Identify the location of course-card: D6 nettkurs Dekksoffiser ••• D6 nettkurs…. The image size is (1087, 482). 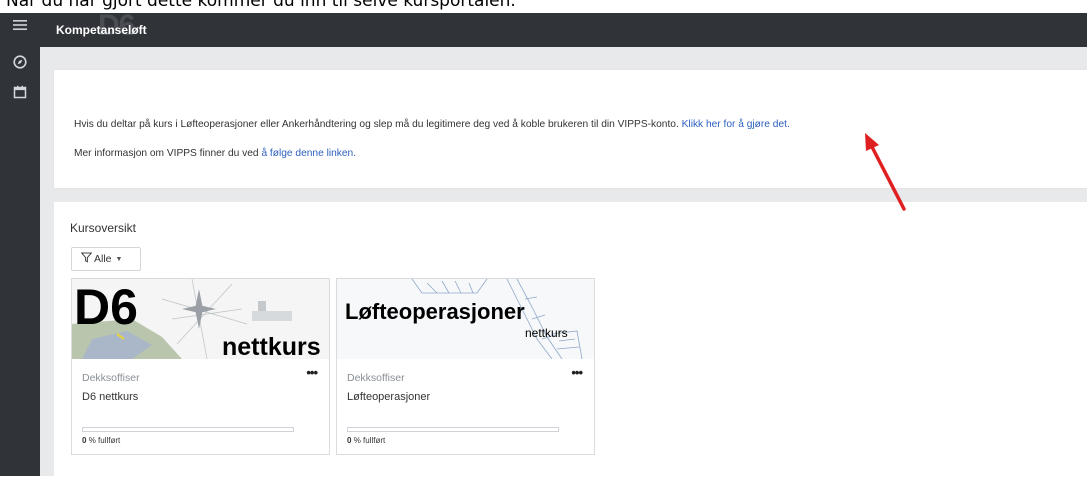
(200, 366).